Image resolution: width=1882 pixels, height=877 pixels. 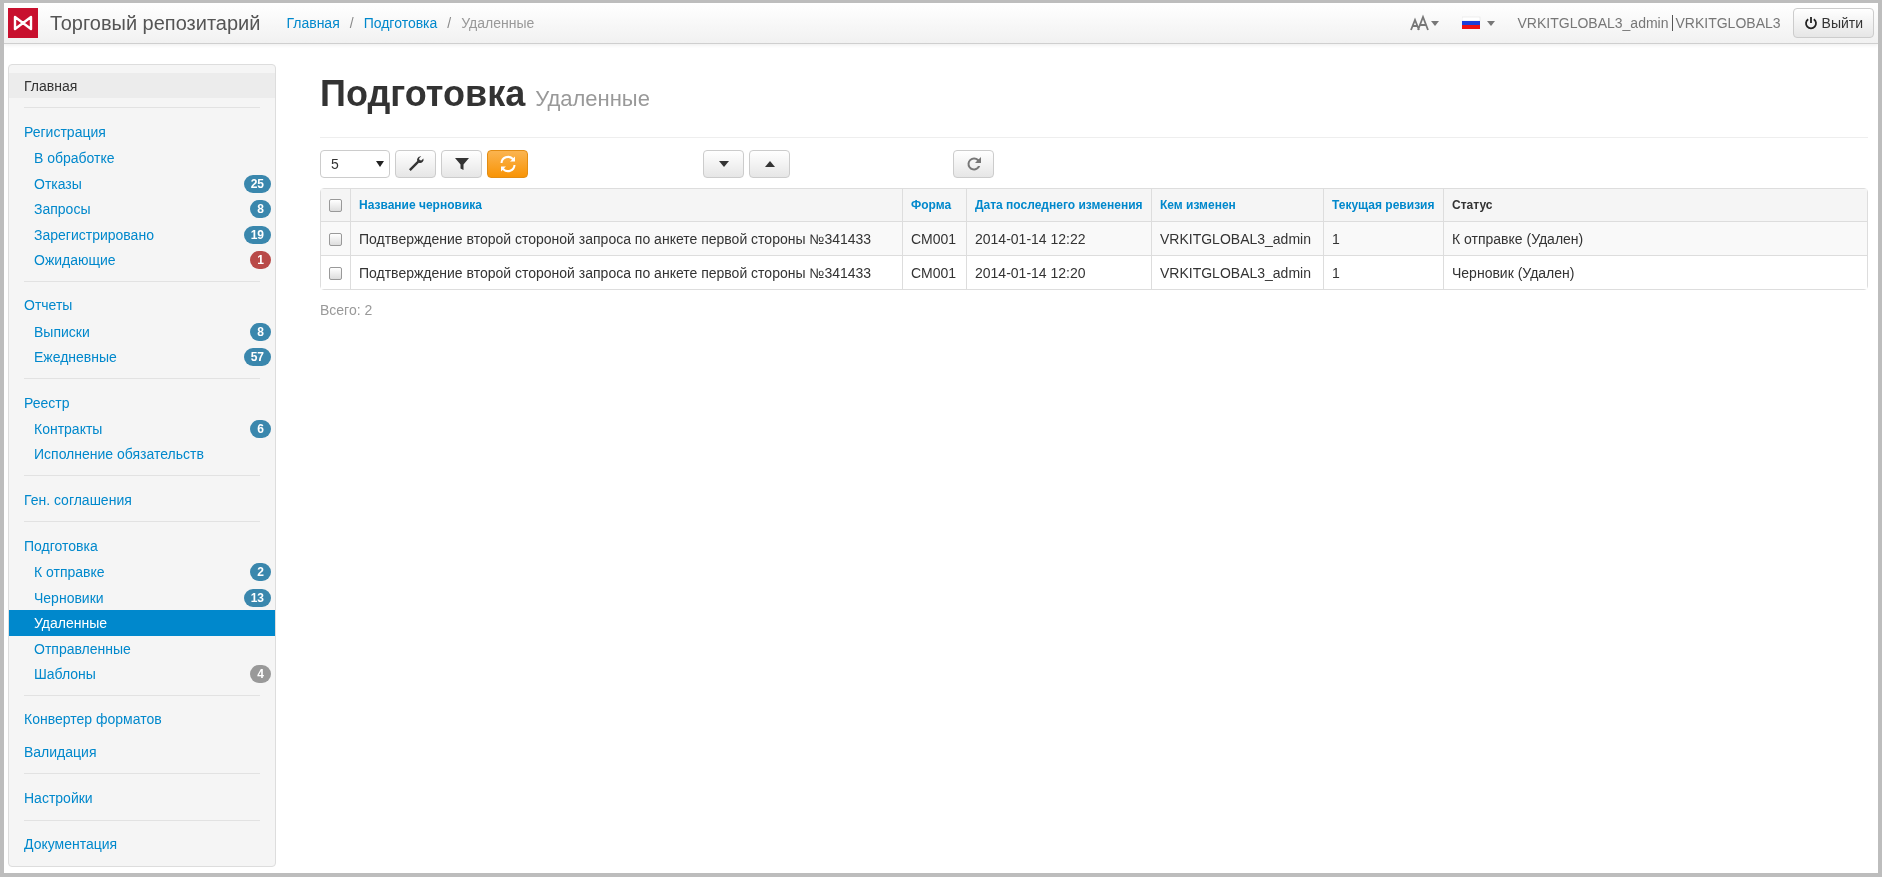 I want to click on sidebar-item: Выписки 8, so click(x=142, y=332).